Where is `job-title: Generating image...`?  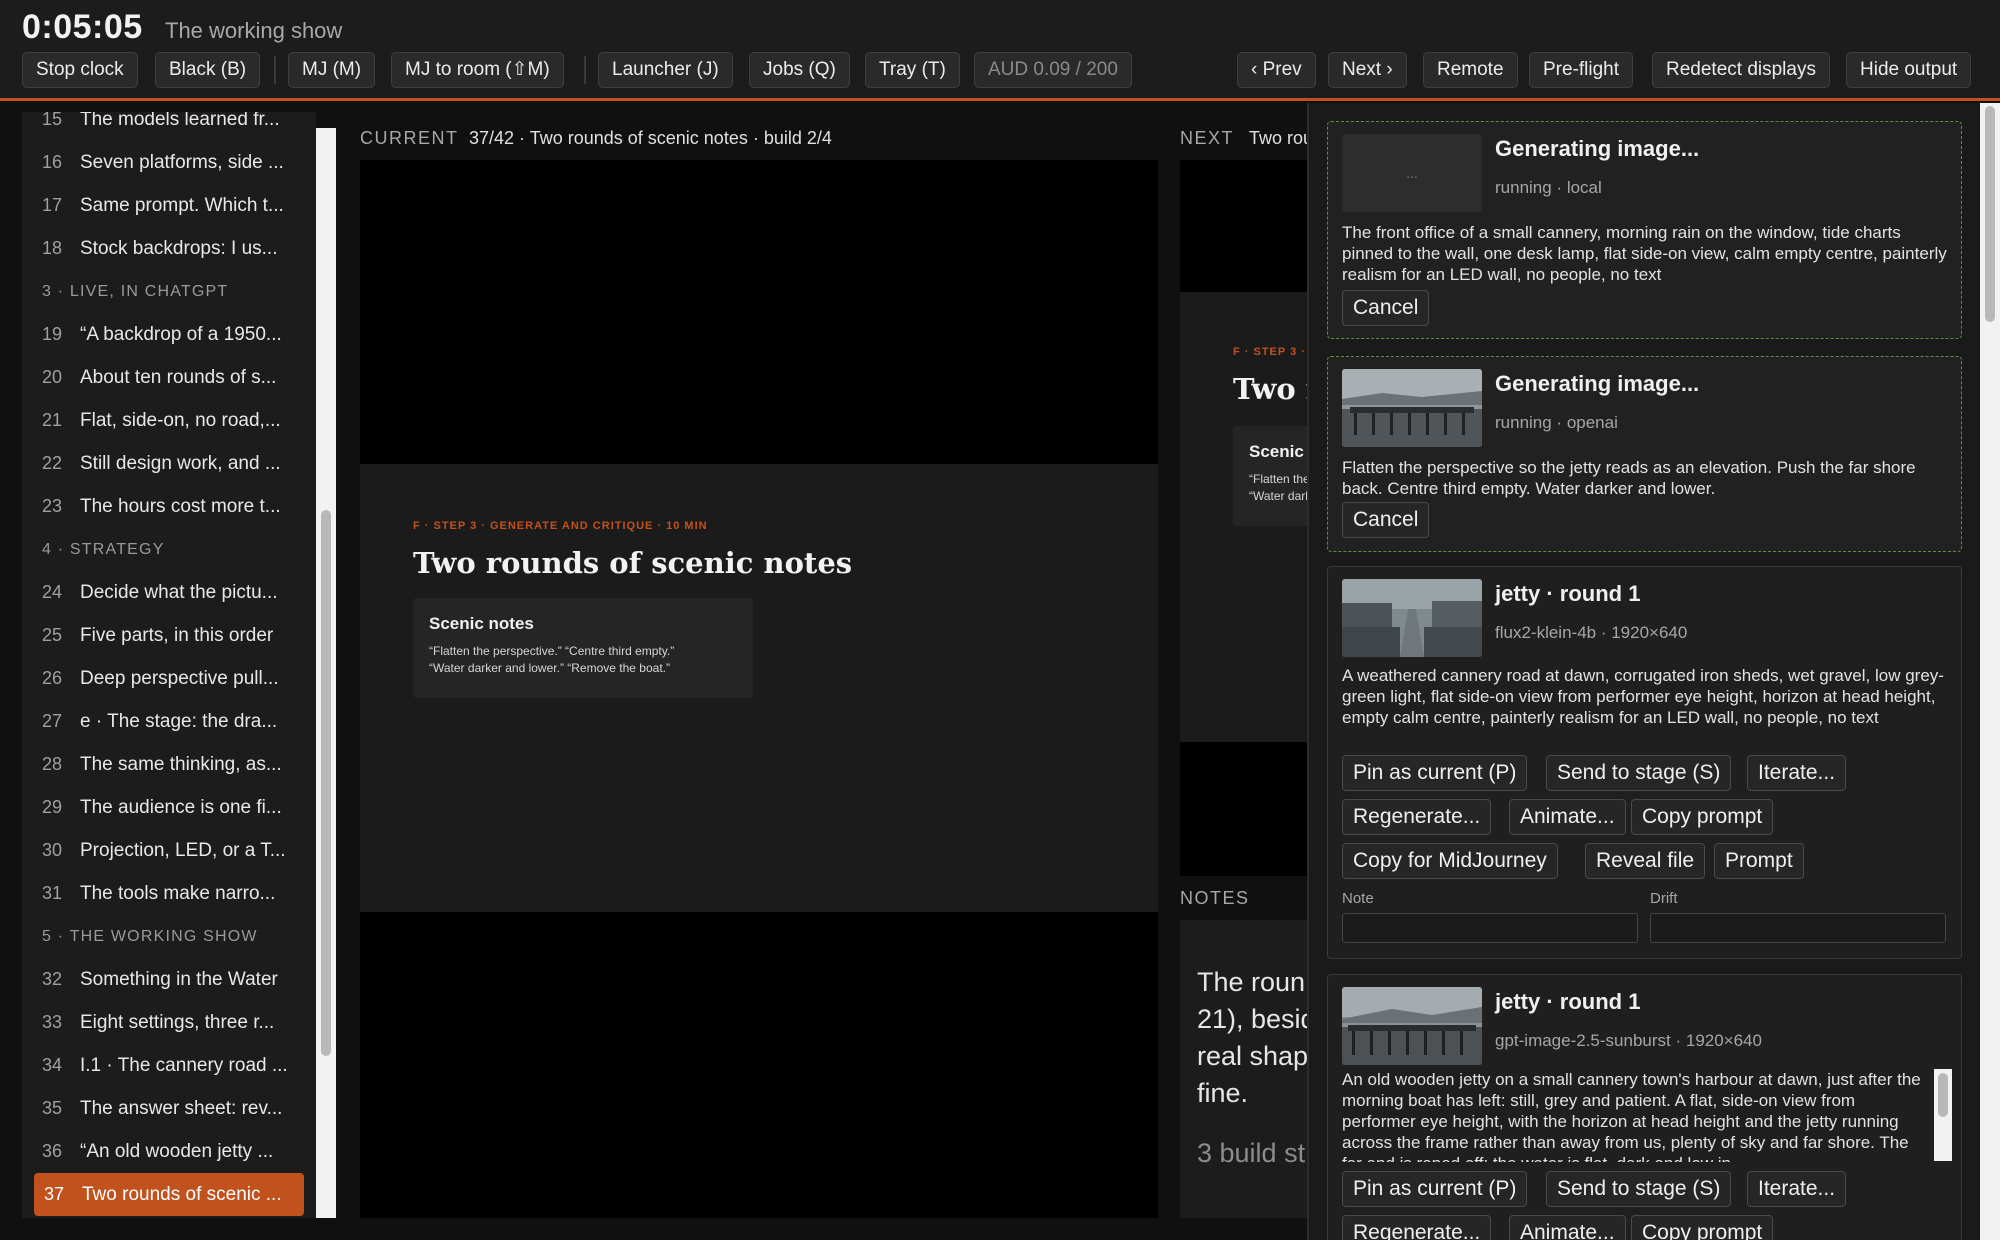 job-title: Generating image... is located at coordinates (1597, 383).